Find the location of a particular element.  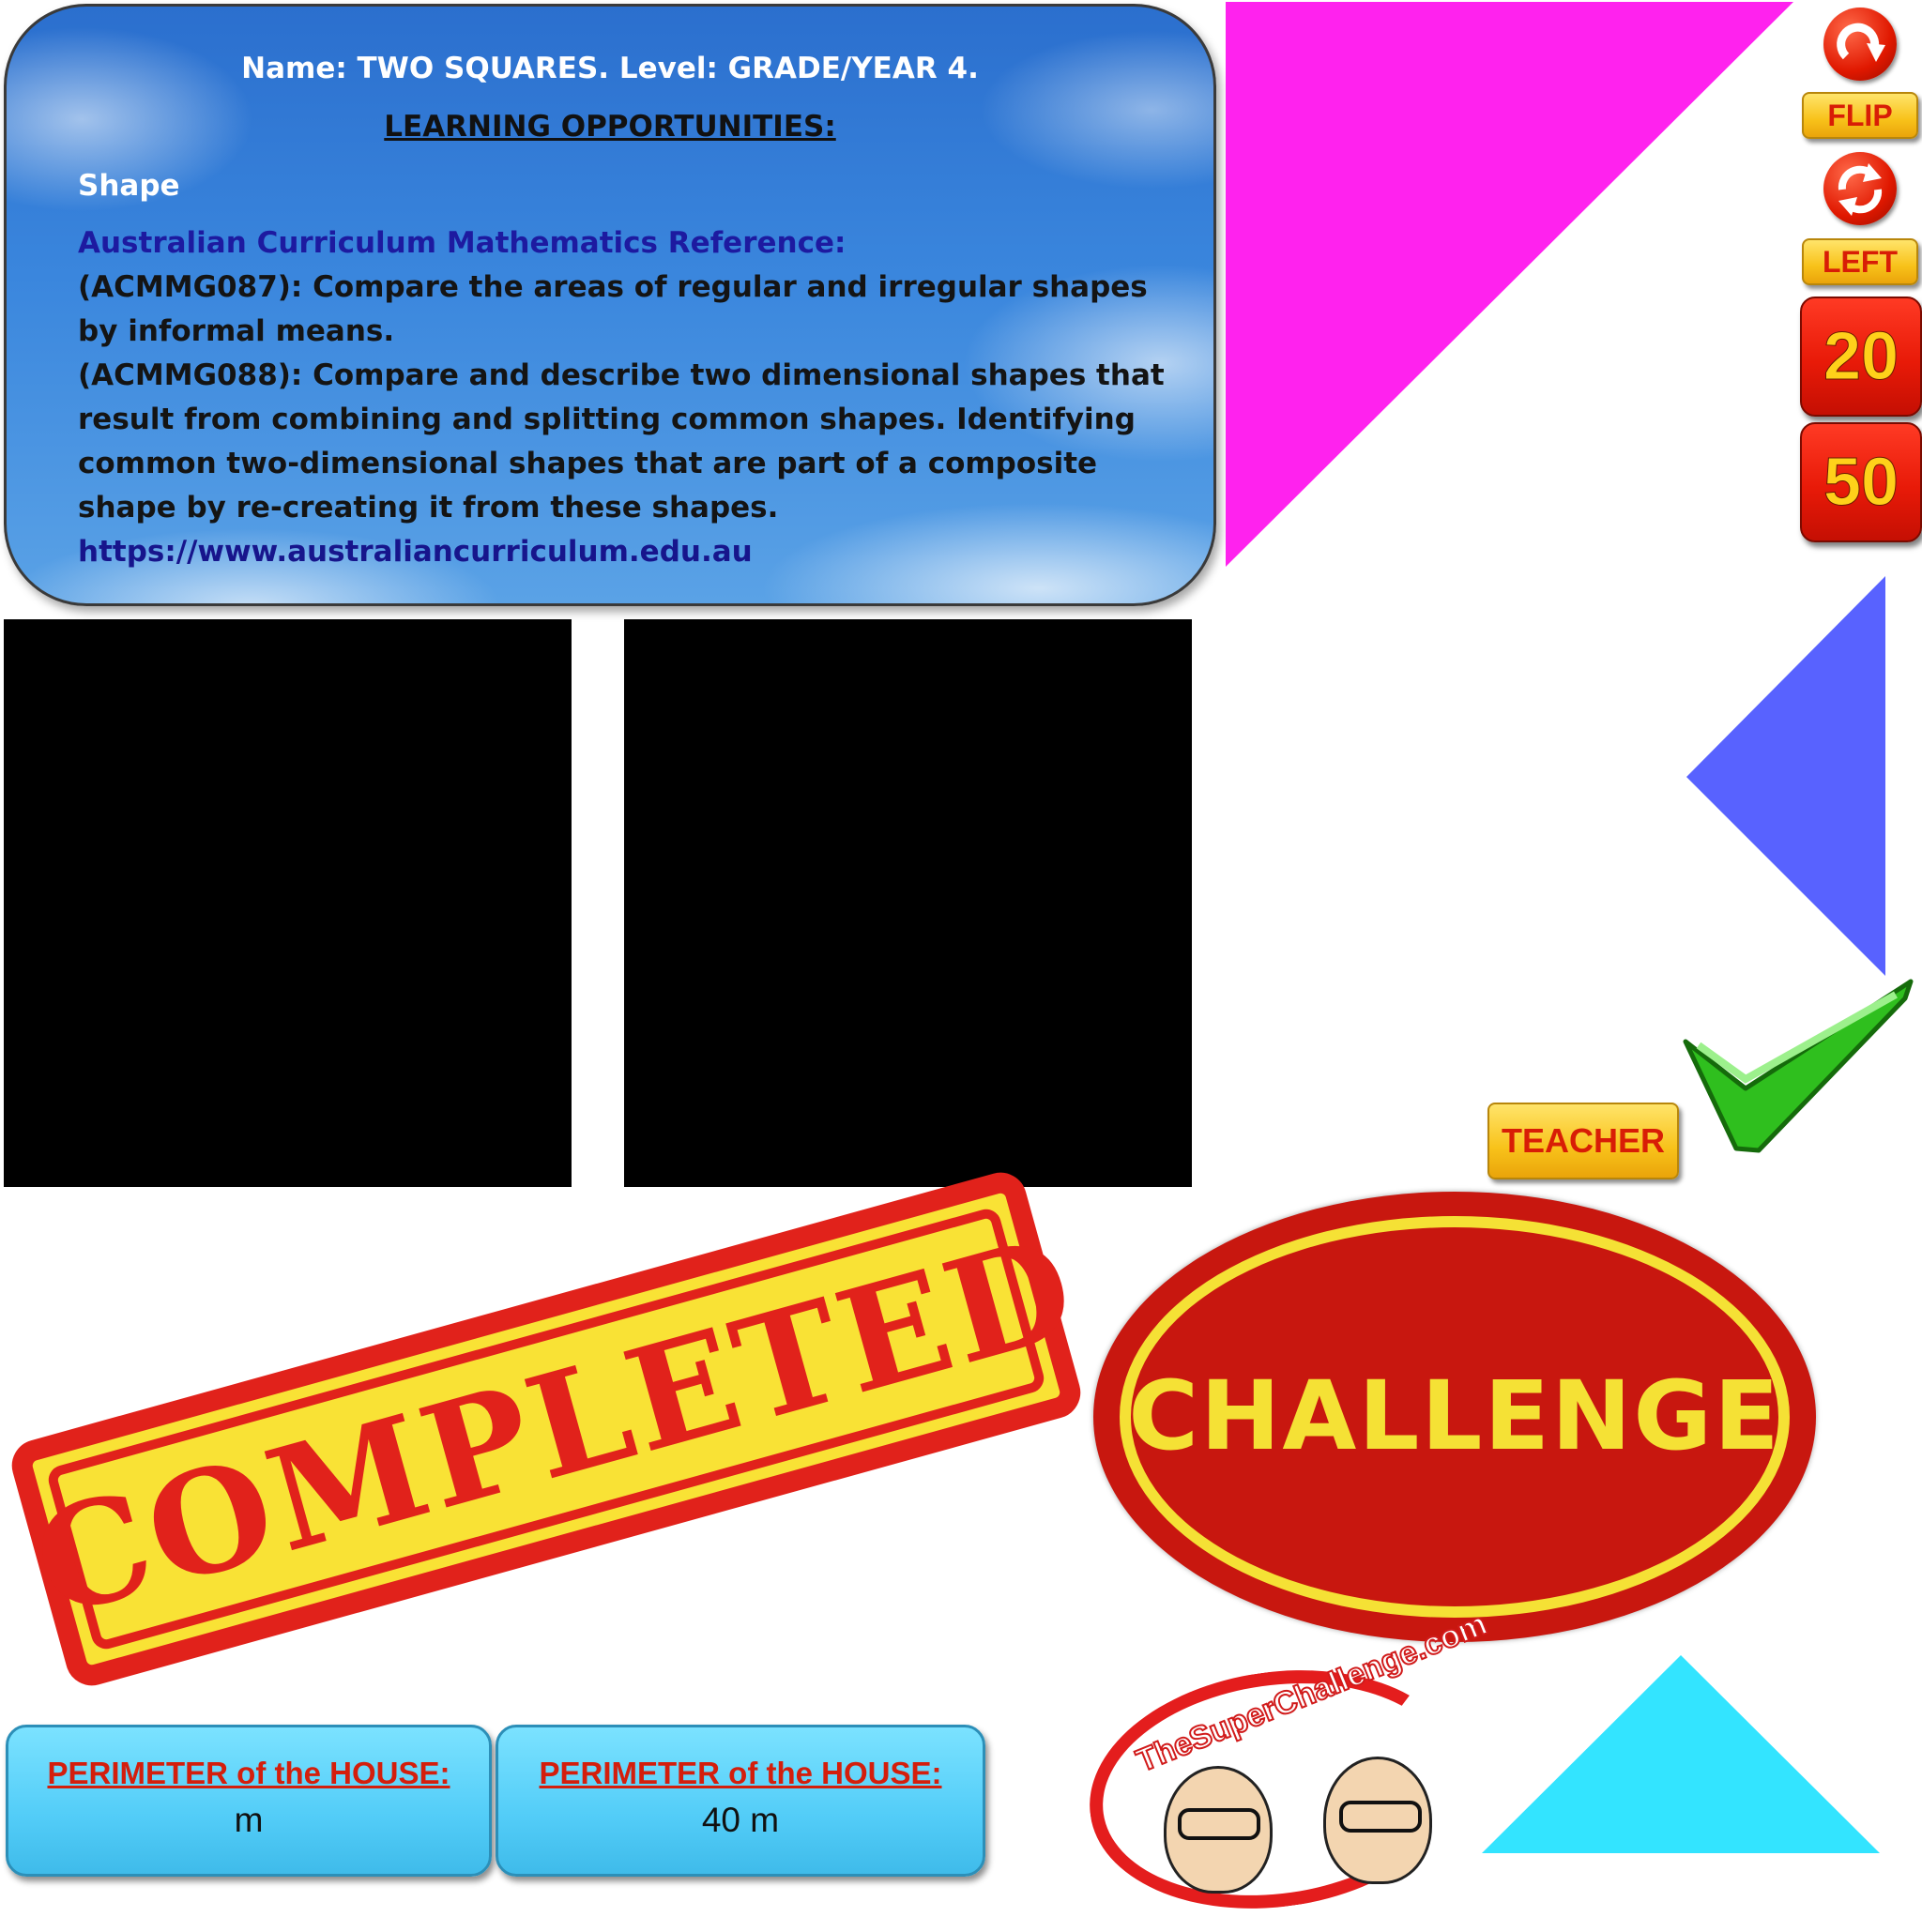

rotate-arrow-icon is located at coordinates (1861, 42).